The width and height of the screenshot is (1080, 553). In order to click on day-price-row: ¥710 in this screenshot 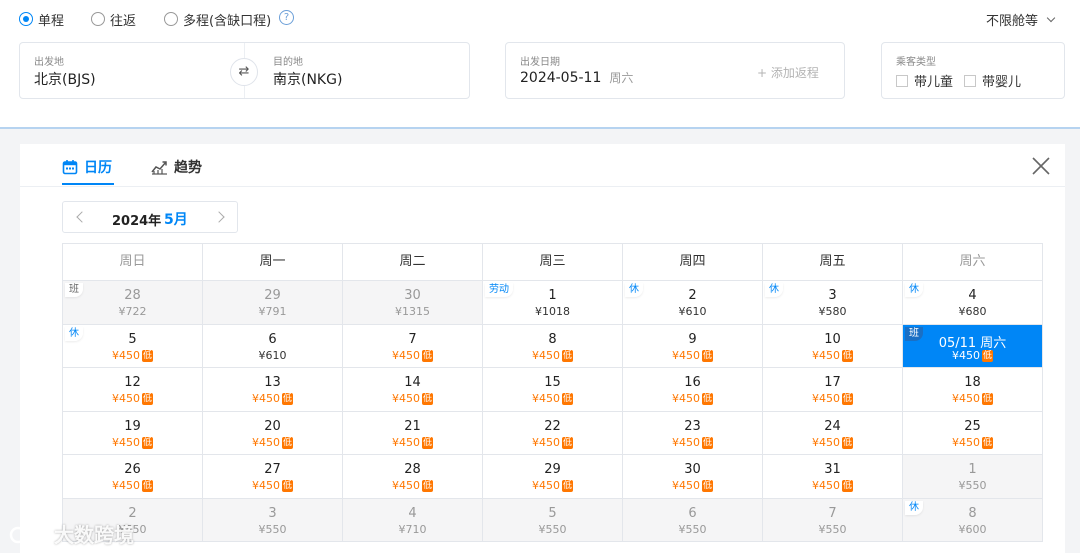, I will do `click(412, 529)`.